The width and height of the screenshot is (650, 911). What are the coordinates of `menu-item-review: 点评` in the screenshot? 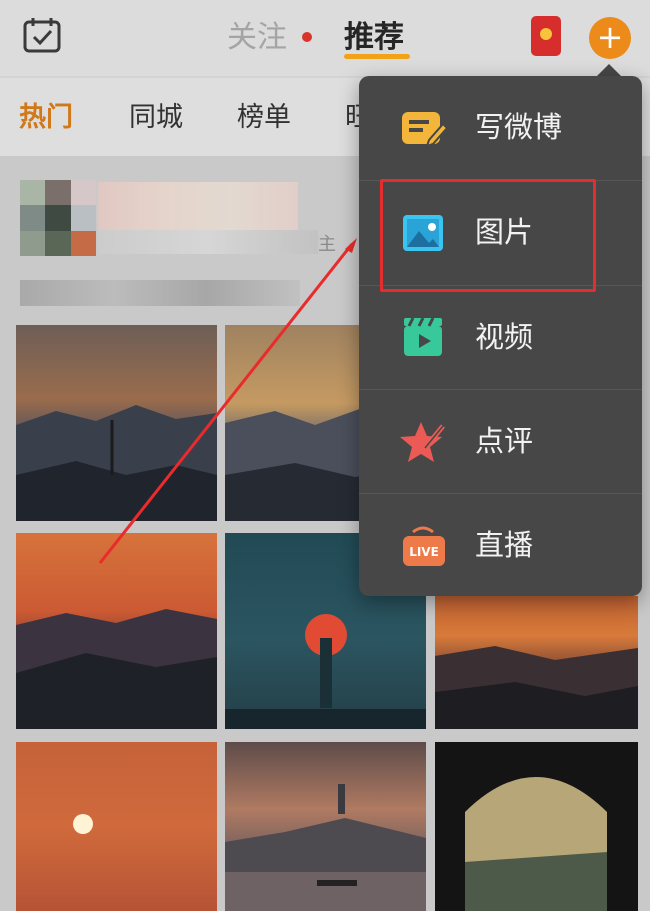 It's located at (500, 442).